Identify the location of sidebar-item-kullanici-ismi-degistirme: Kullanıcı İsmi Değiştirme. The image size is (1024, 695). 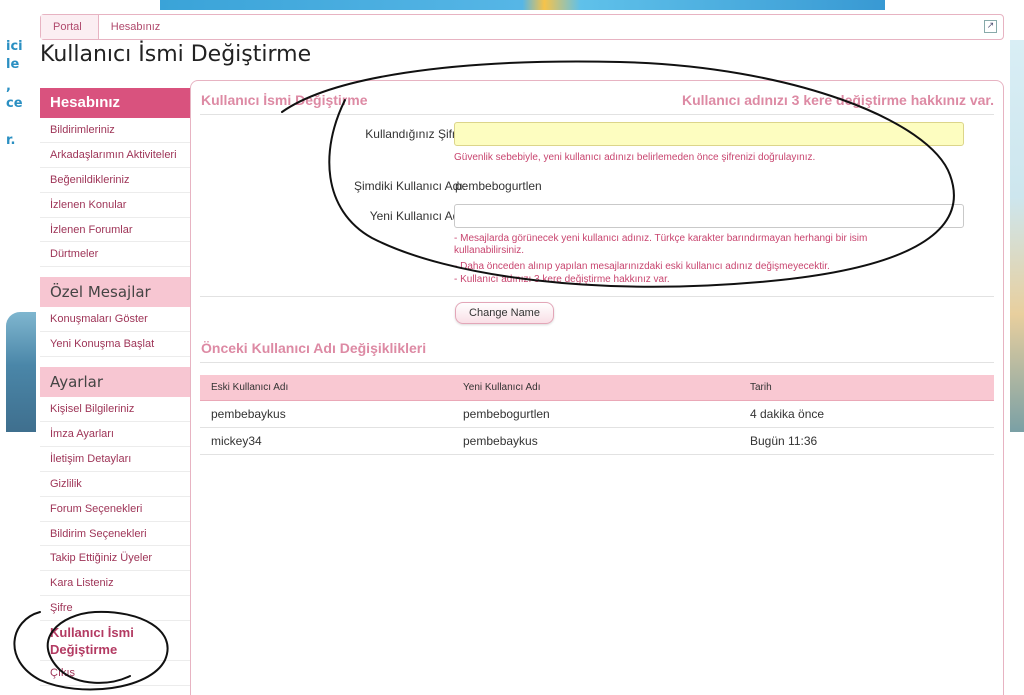
(115, 641).